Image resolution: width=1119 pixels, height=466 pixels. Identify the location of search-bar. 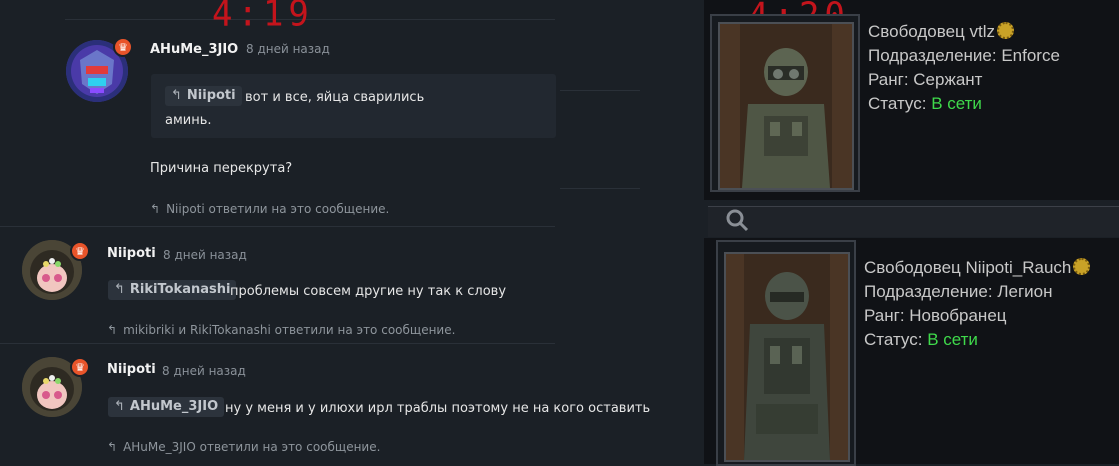
(913, 221).